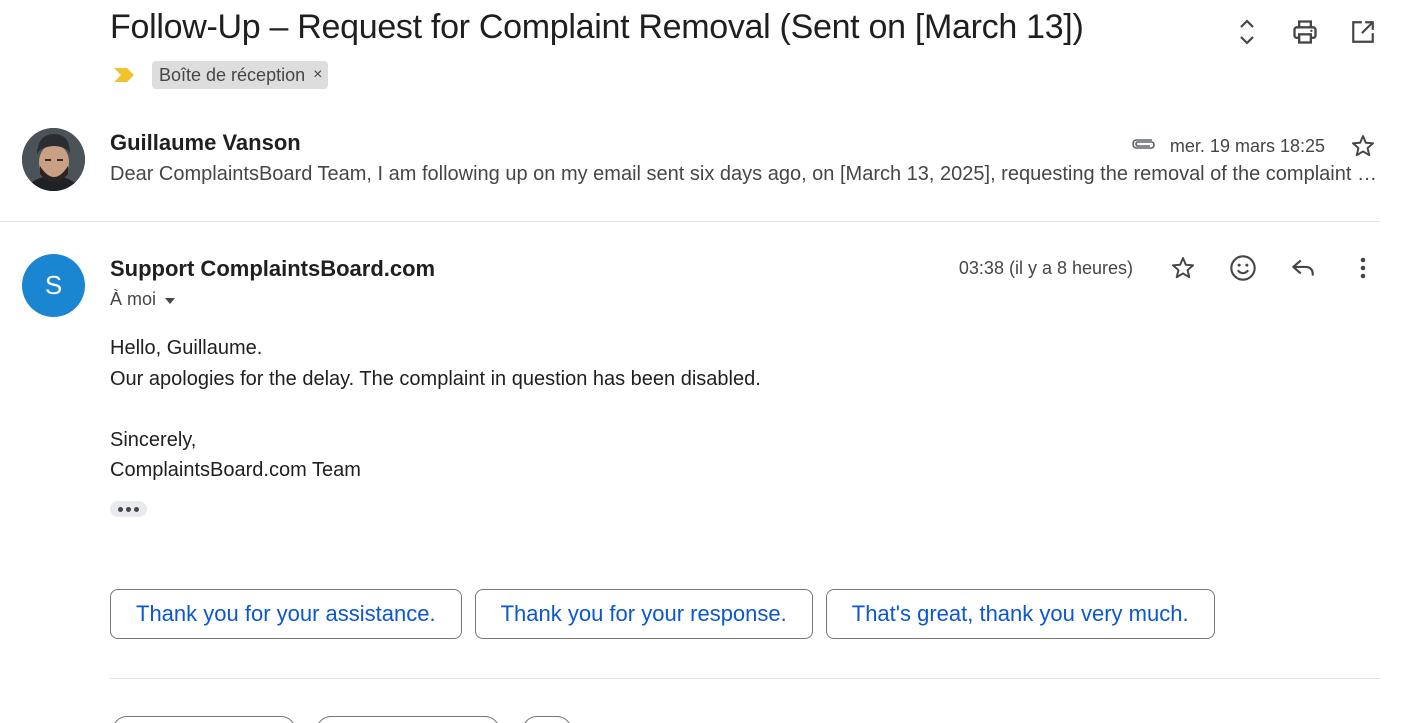 This screenshot has height=723, width=1413. Describe the element at coordinates (317, 75) in the screenshot. I see `remove-label-icon: ×` at that location.